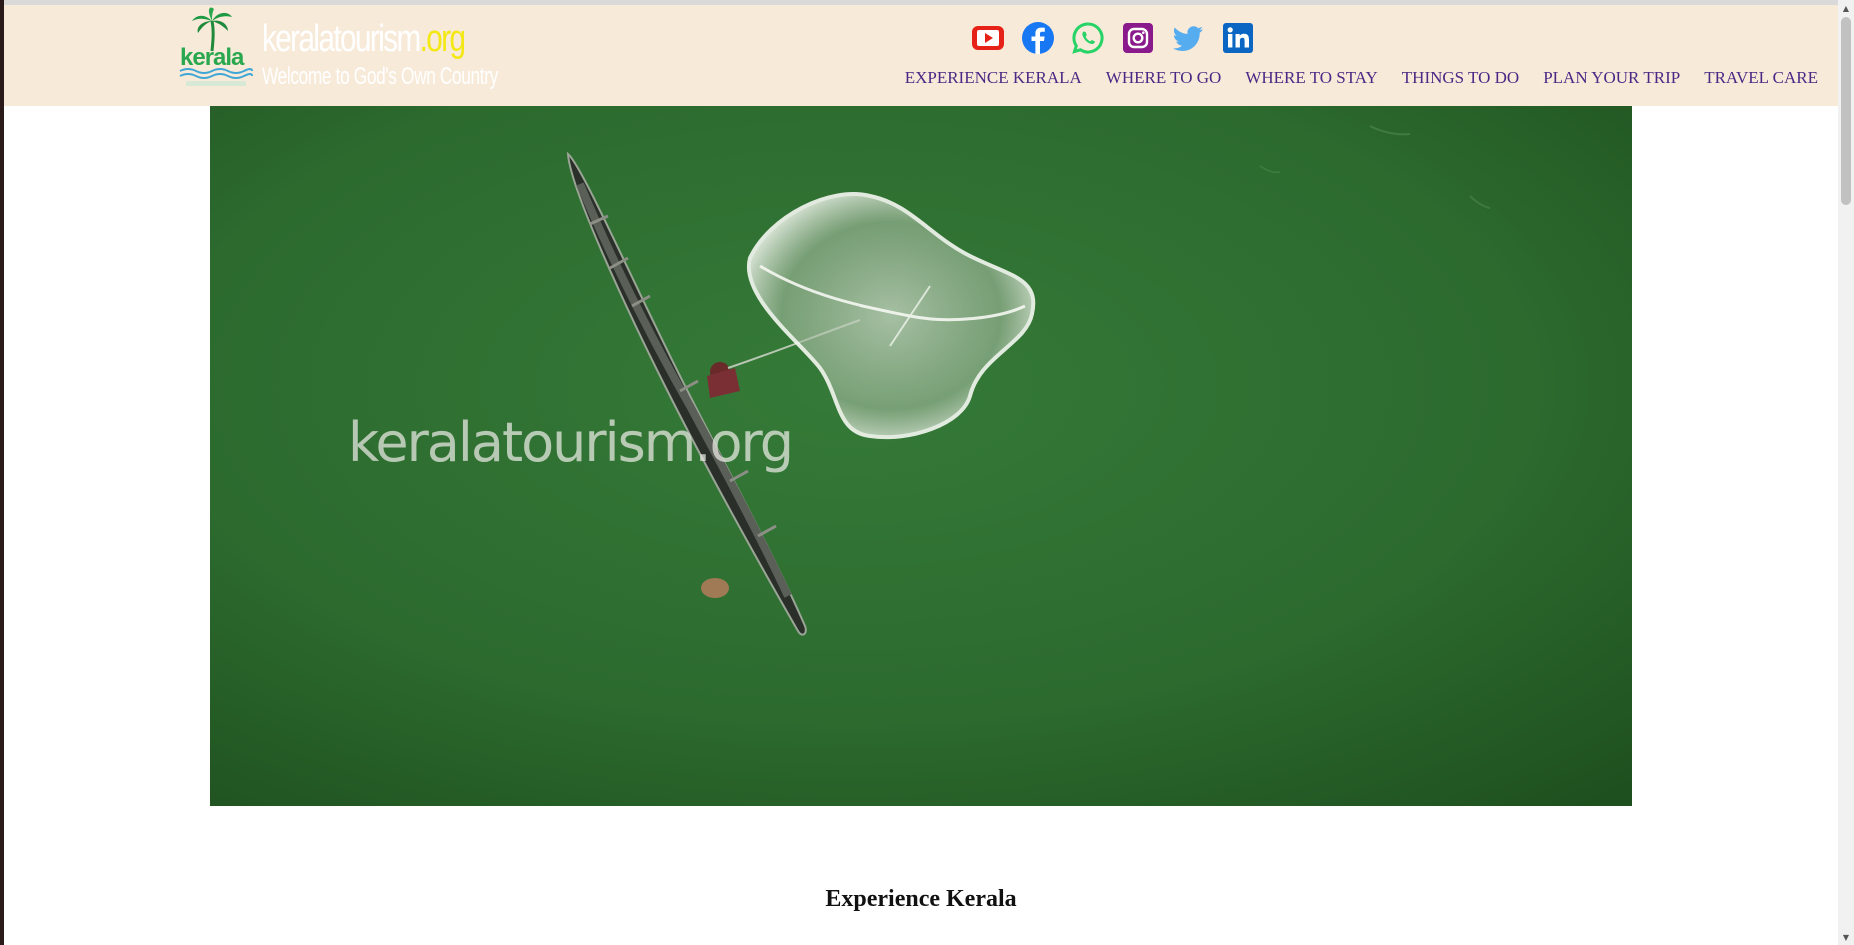 Image resolution: width=1854 pixels, height=945 pixels. Describe the element at coordinates (1846, 472) in the screenshot. I see `page-scrollbar: ▲ ▼` at that location.